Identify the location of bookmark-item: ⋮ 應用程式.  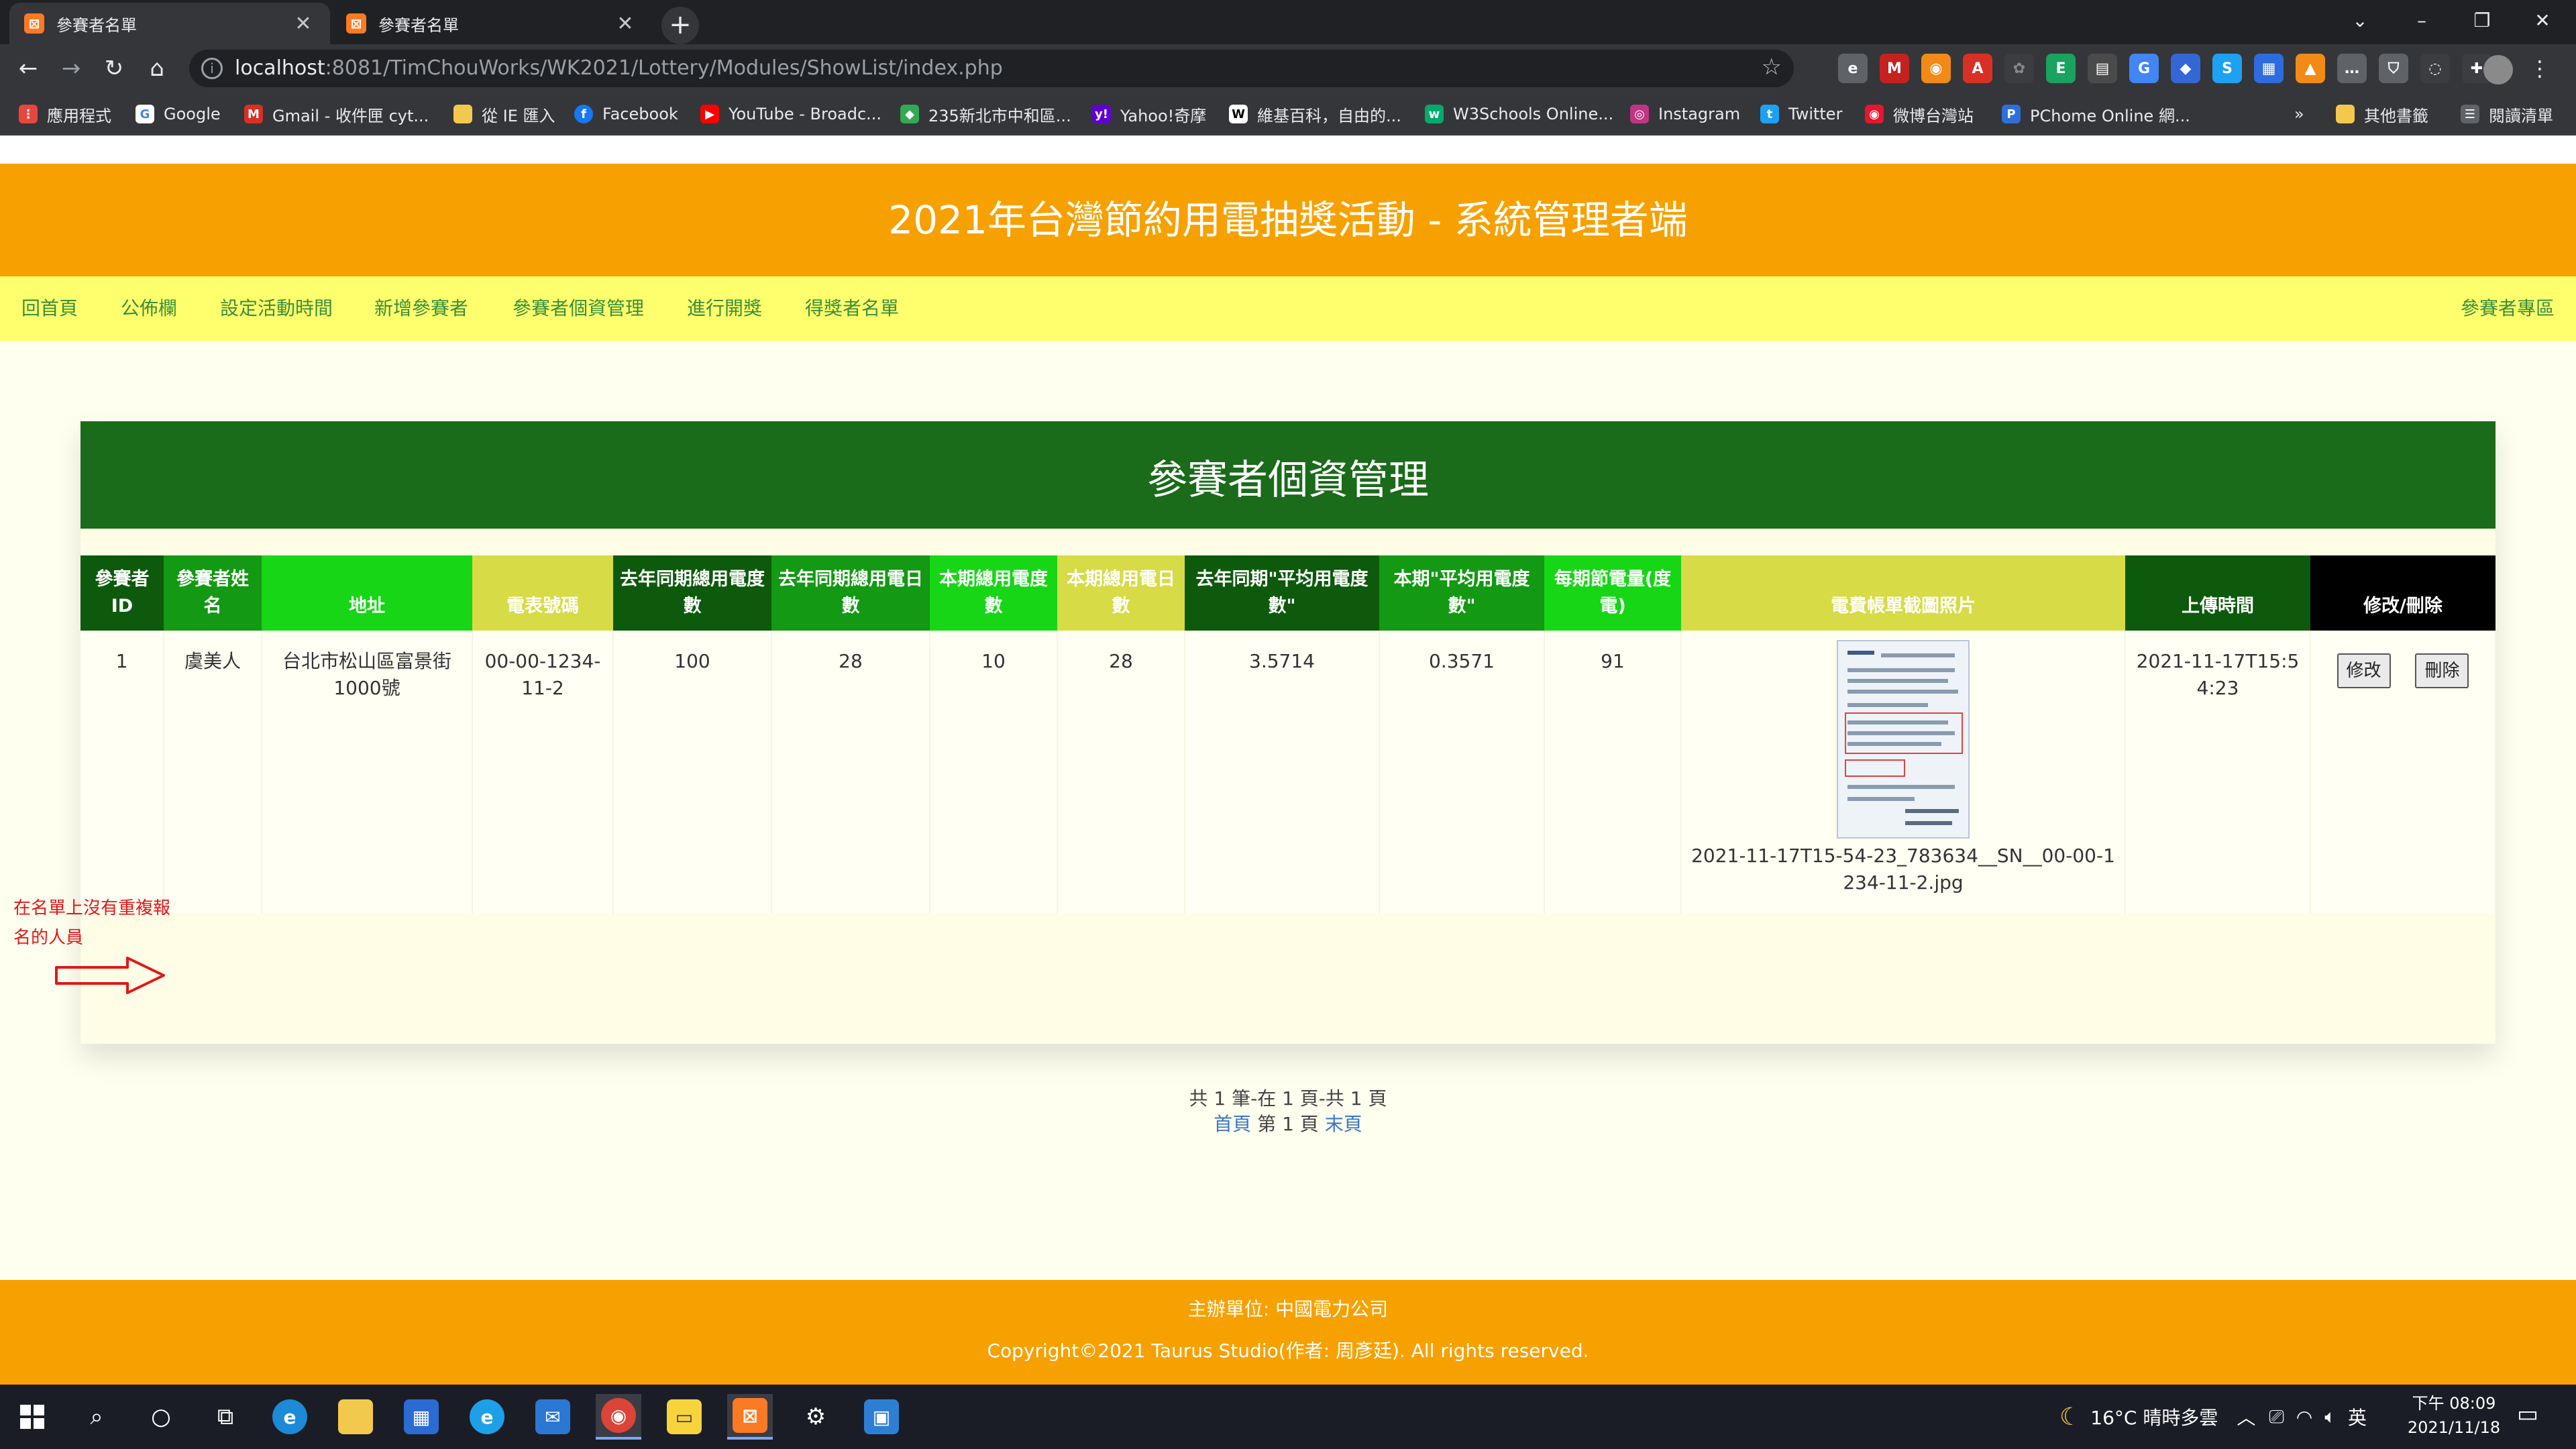
(65, 114).